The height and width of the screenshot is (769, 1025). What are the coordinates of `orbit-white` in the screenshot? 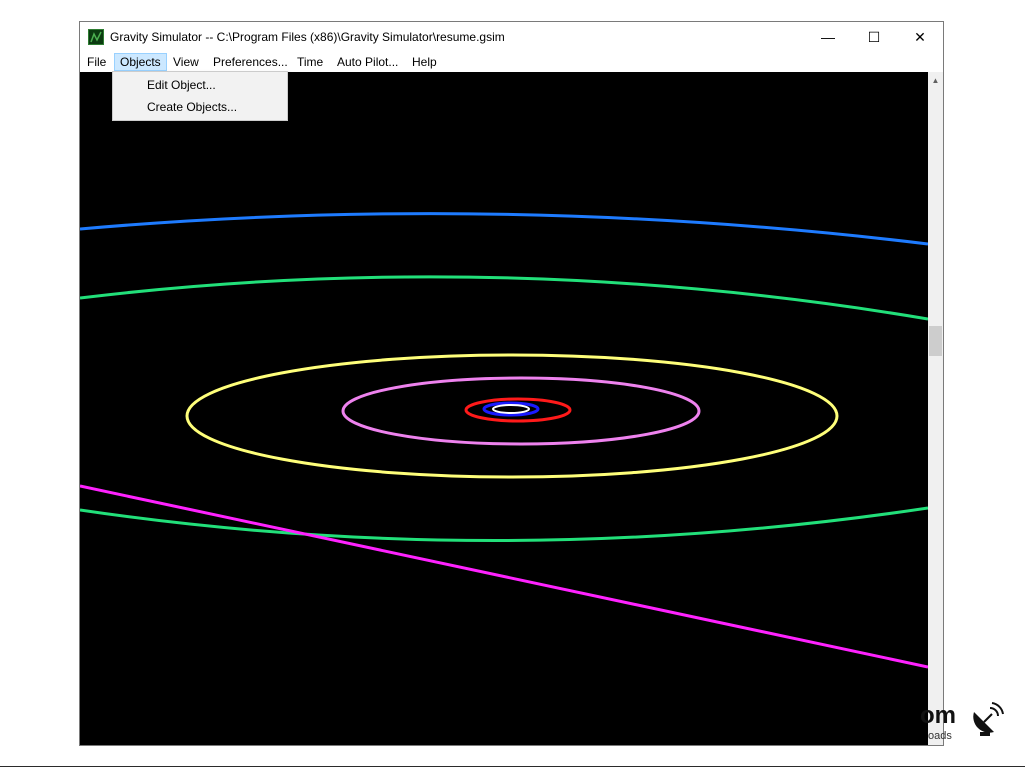 It's located at (511, 409).